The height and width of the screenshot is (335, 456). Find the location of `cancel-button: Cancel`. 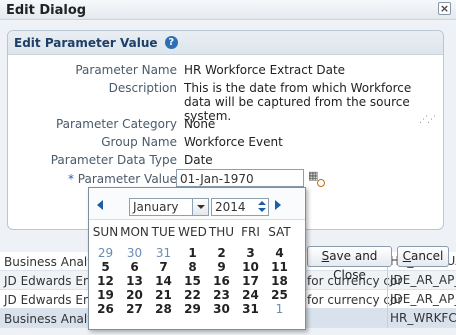

cancel-button: Cancel is located at coordinates (423, 256).